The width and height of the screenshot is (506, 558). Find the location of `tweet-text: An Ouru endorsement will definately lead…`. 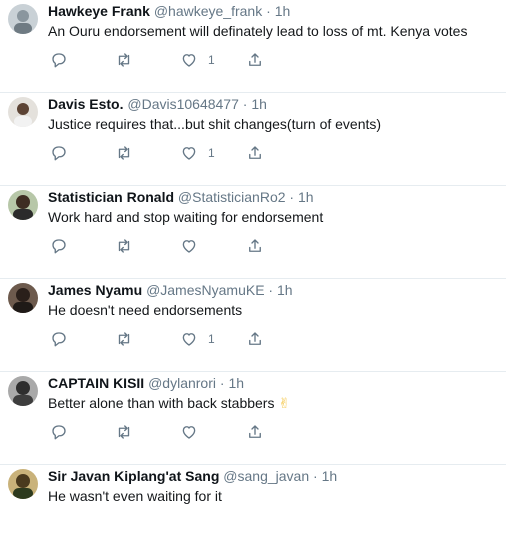

tweet-text: An Ouru endorsement will definately lead… is located at coordinates (258, 31).